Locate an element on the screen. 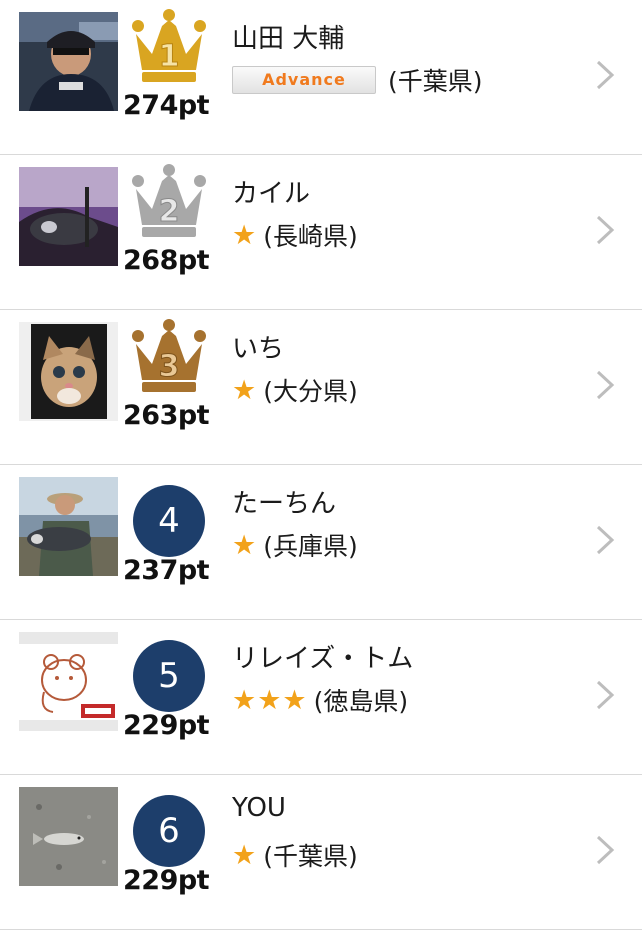  user-meta: ★ (千葉県) is located at coordinates (295, 855).